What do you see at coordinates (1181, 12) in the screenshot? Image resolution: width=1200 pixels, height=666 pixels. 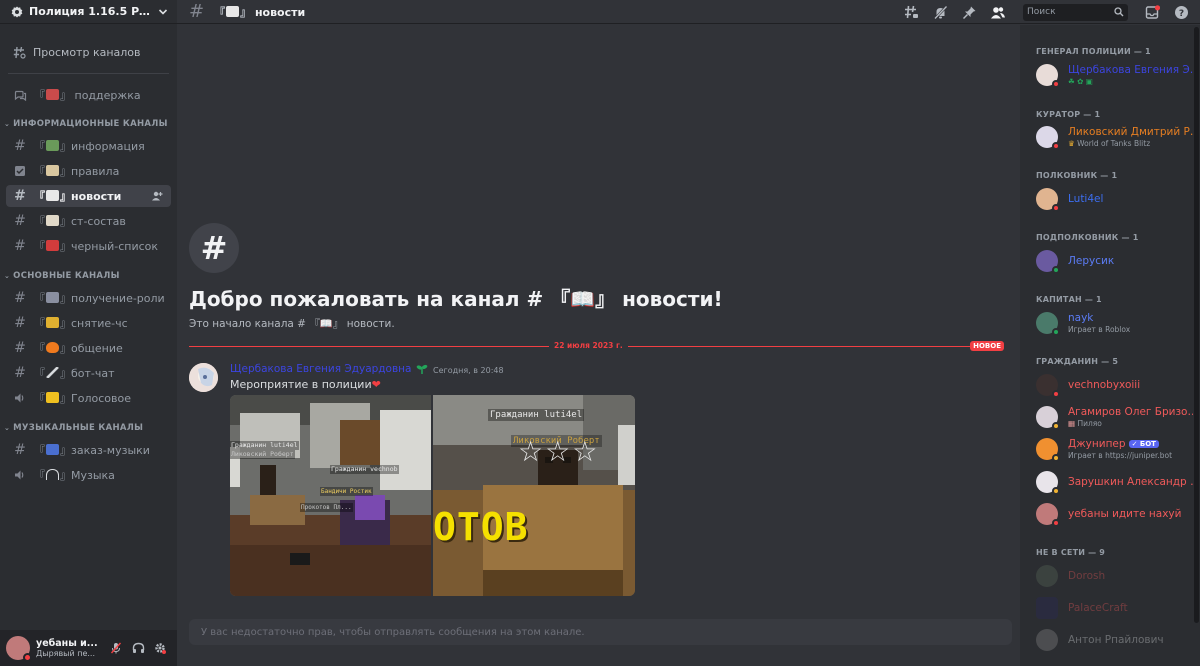 I see `help-button: ?` at bounding box center [1181, 12].